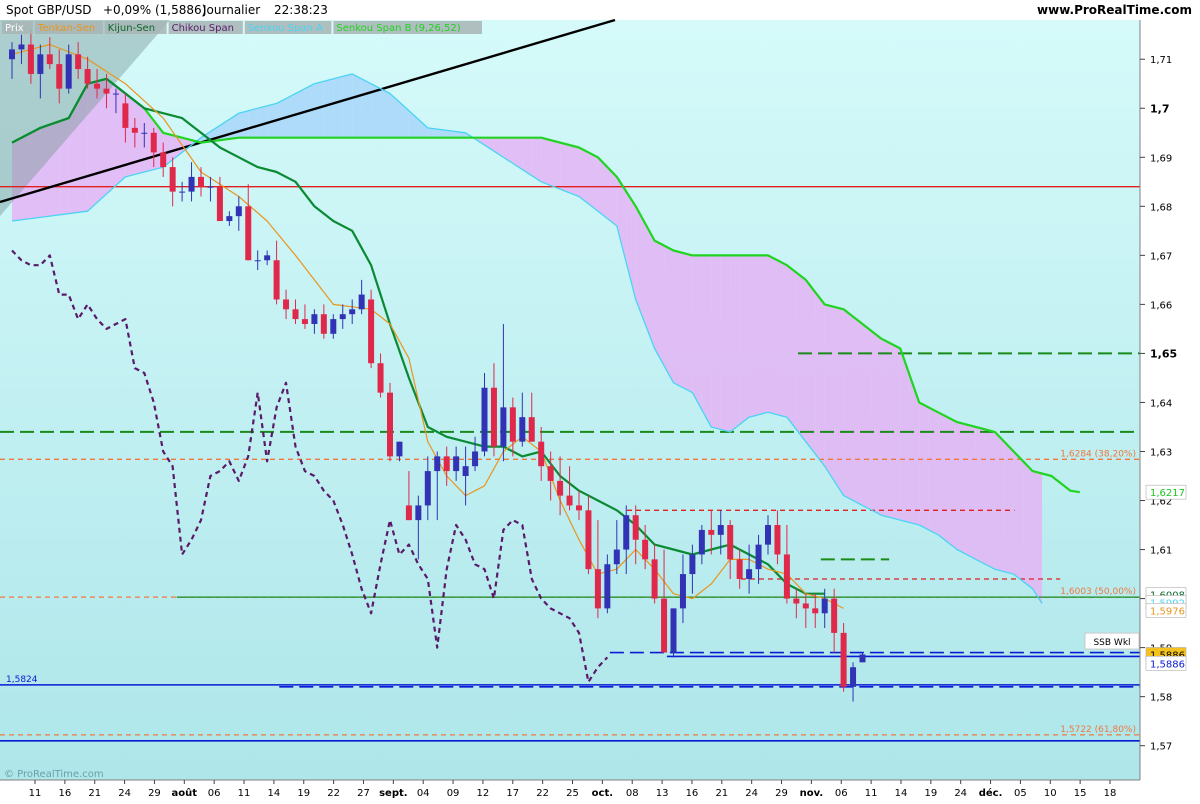  I want to click on x-tick-label: 17, so click(512, 793).